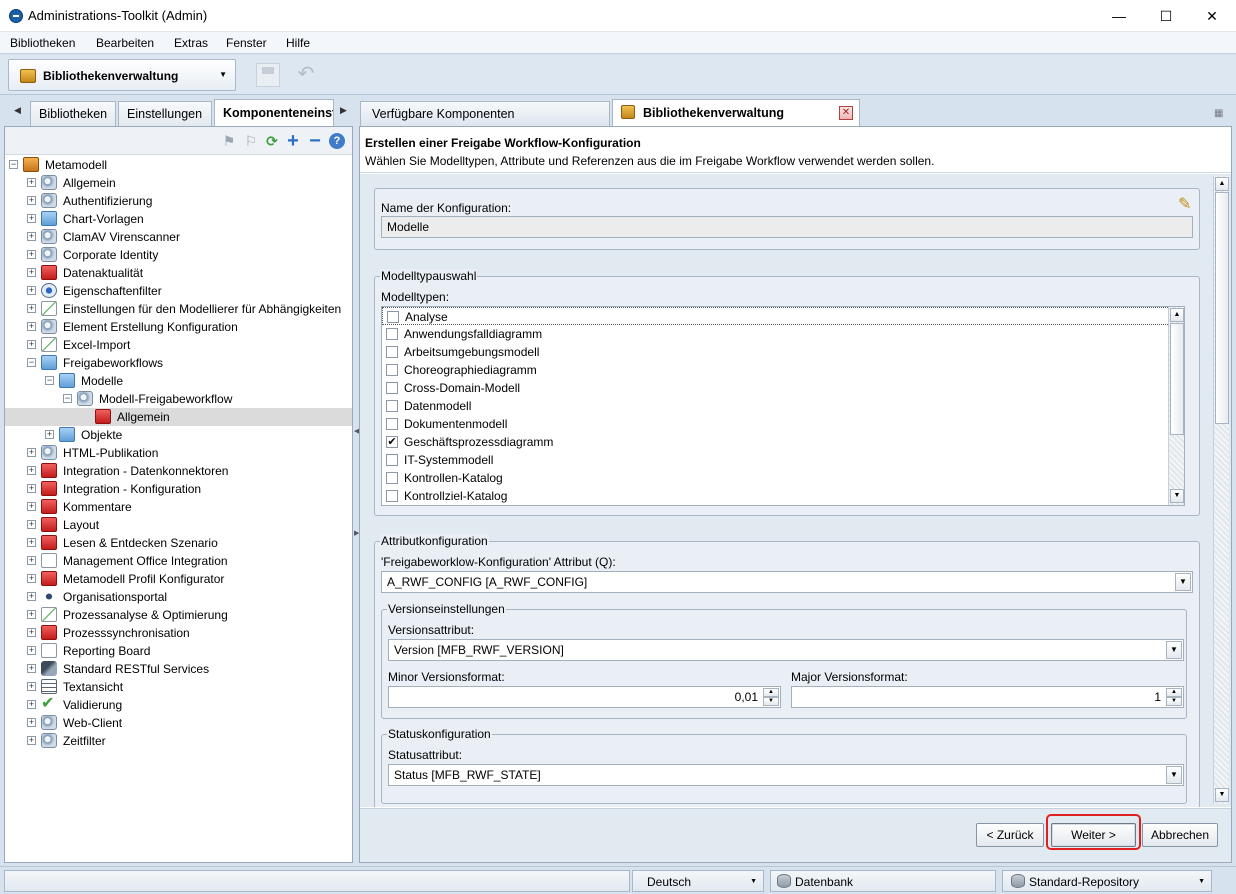  Describe the element at coordinates (178, 489) in the screenshot. I see `tree-item: + Integration - Konfiguration` at that location.